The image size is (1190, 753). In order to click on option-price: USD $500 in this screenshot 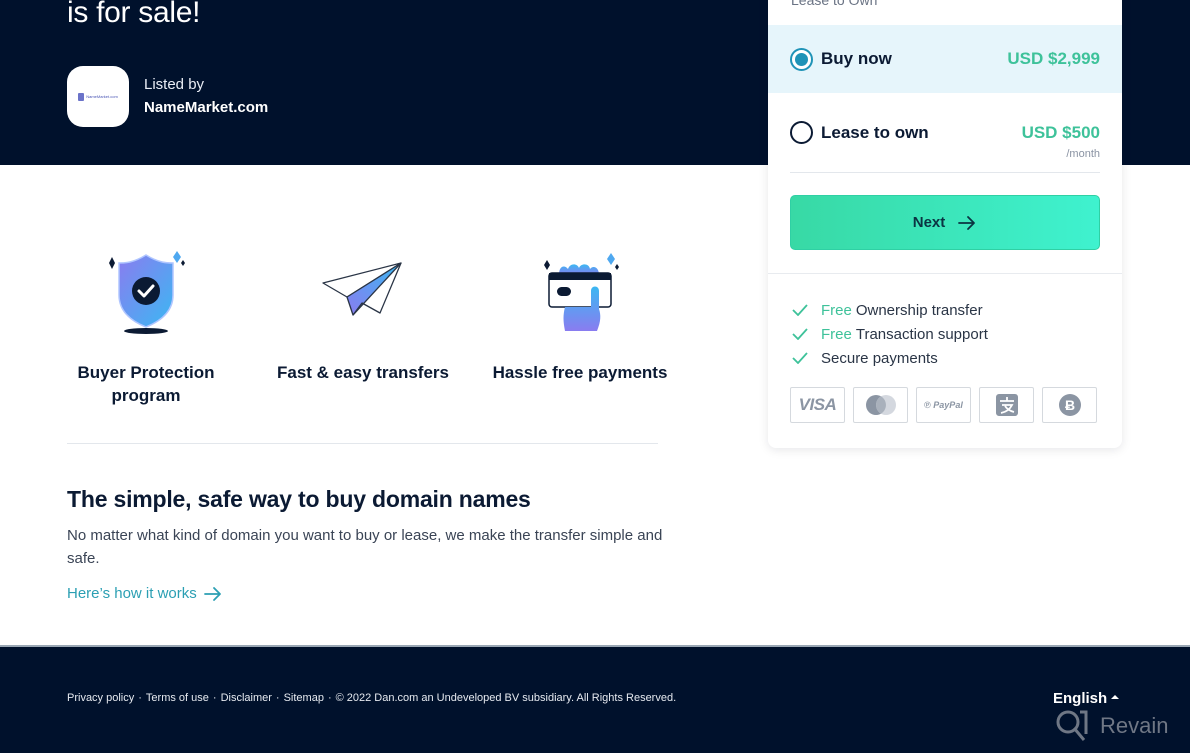, I will do `click(1060, 132)`.